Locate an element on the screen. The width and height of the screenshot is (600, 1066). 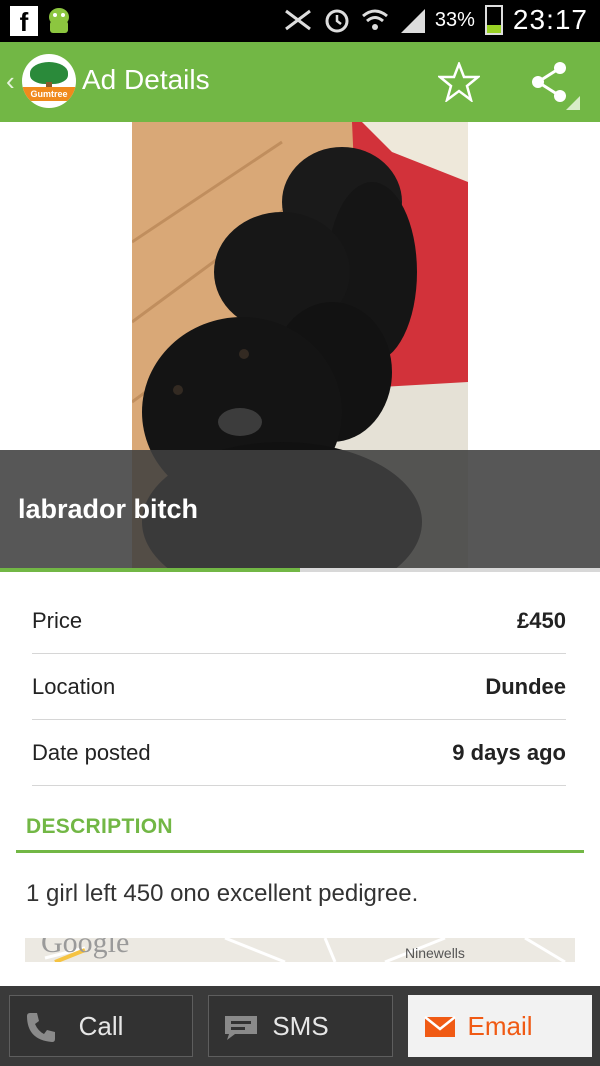
battery-percent: 33% is located at coordinates (454, 19).